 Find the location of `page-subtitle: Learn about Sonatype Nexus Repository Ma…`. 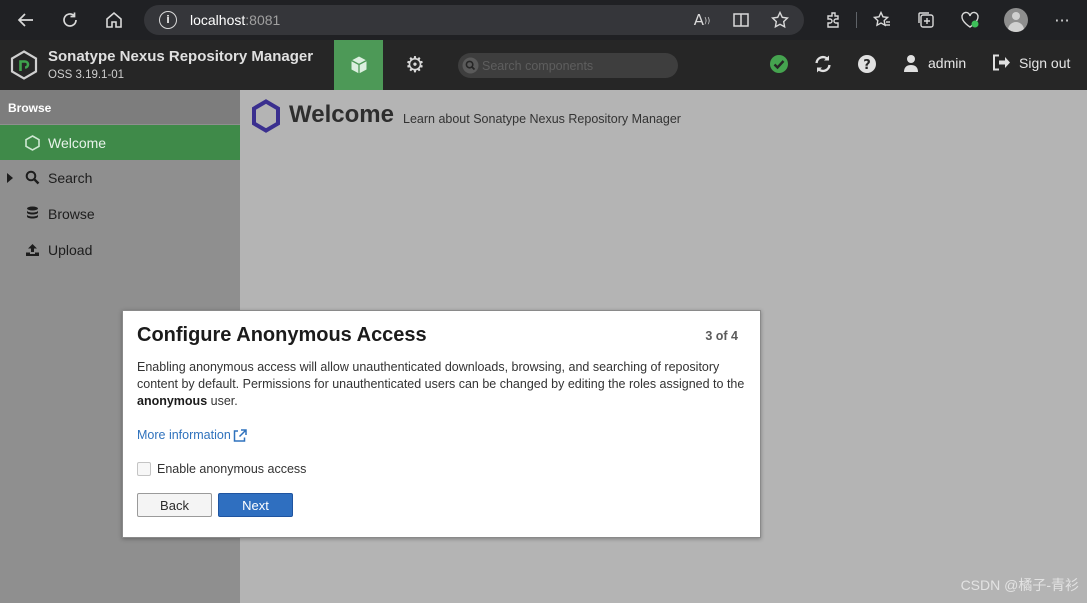

page-subtitle: Learn about Sonatype Nexus Repository Ma… is located at coordinates (542, 119).